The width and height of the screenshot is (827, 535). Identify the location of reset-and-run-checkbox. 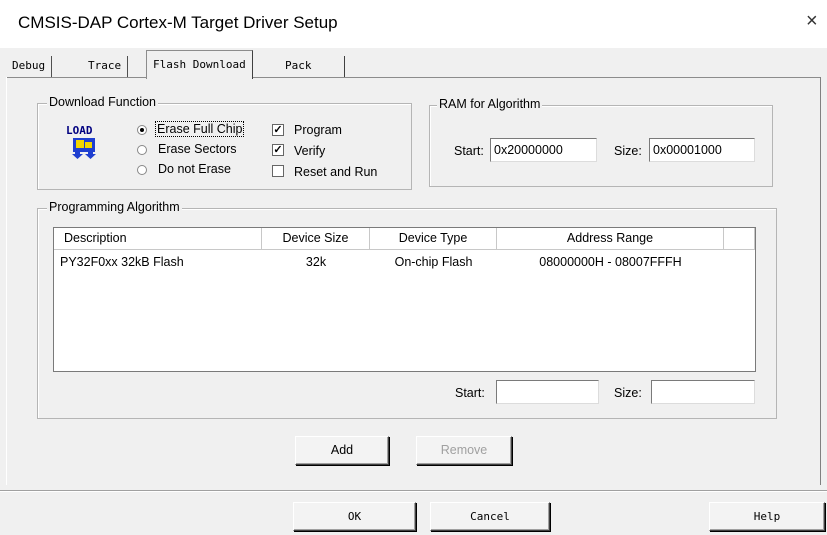
(278, 171).